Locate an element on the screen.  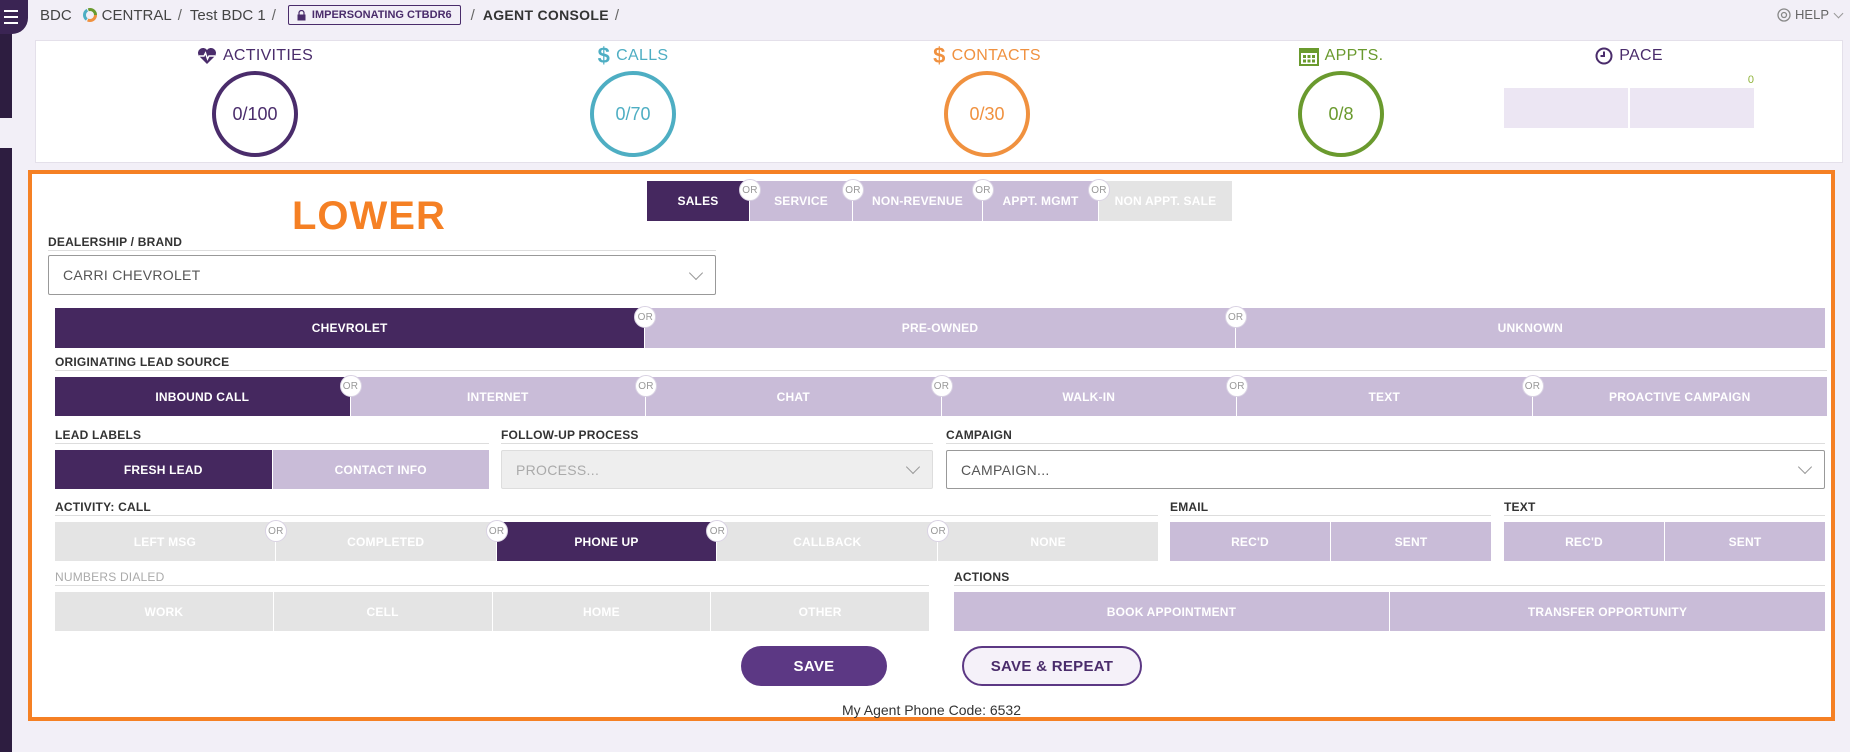
impersonating-badge: IMPERSONATING CTBDR6 is located at coordinates (374, 15).